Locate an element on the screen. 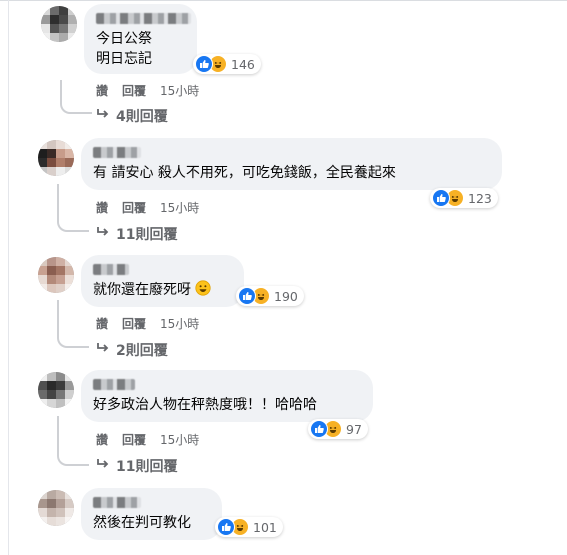 This screenshot has width=567, height=555. reaction-summary: 97 is located at coordinates (338, 429).